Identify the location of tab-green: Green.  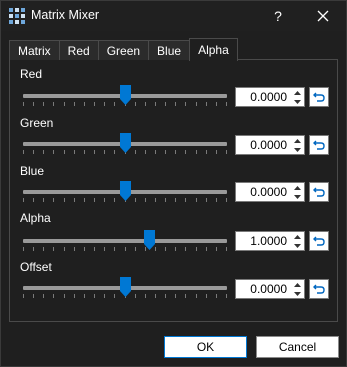
(123, 50).